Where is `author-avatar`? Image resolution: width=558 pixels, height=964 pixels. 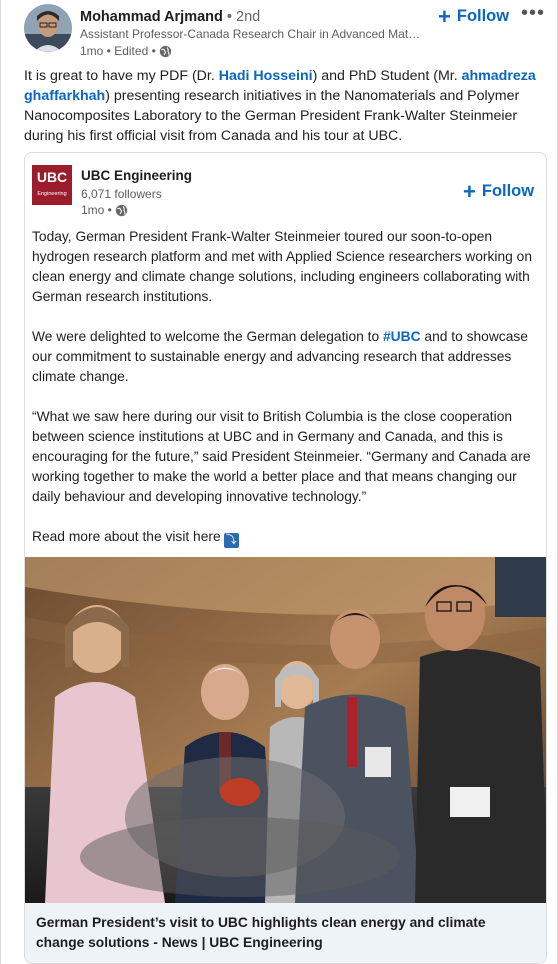 author-avatar is located at coordinates (48, 28).